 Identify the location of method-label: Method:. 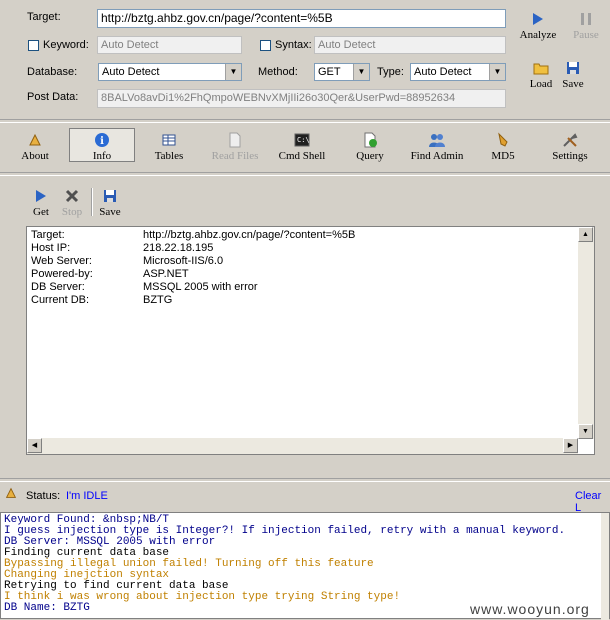
(278, 72).